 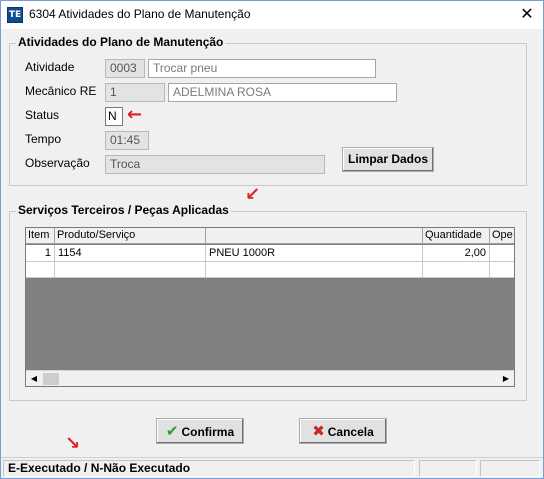 I want to click on column-header-descricao, so click(x=314, y=236).